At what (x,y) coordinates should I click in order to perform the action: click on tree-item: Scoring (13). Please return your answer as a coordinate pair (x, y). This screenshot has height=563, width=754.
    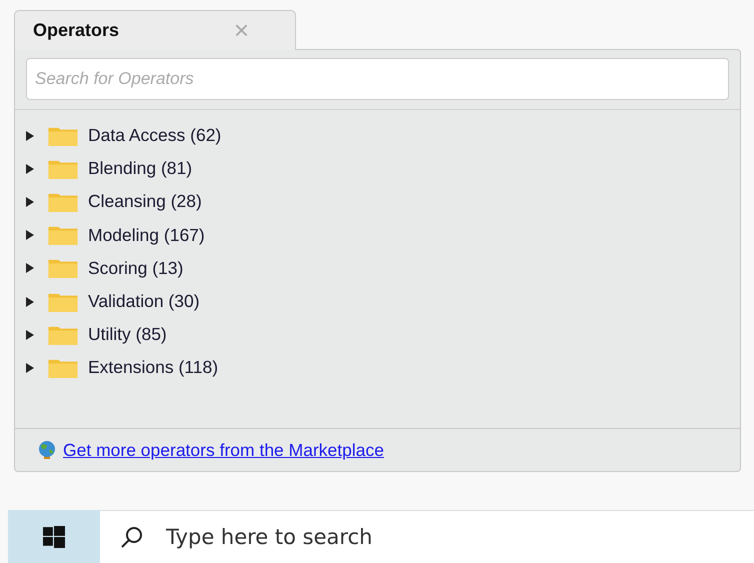
    Looking at the image, I should click on (136, 268).